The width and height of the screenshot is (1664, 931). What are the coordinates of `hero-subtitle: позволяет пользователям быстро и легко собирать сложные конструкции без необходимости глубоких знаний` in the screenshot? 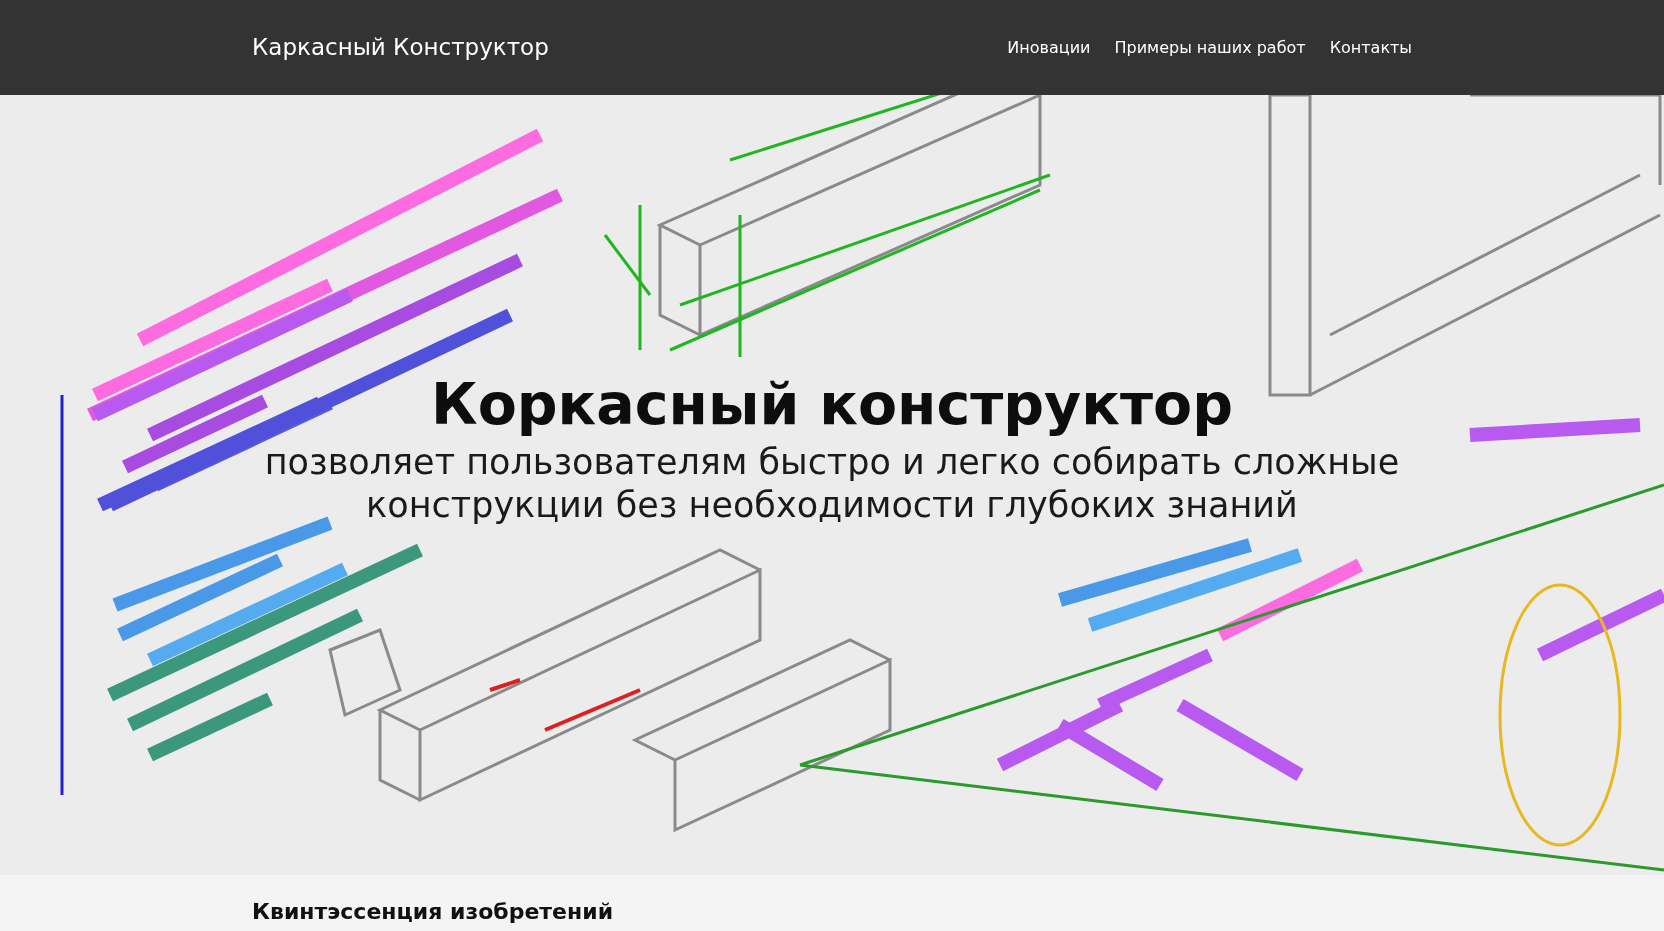 It's located at (832, 484).